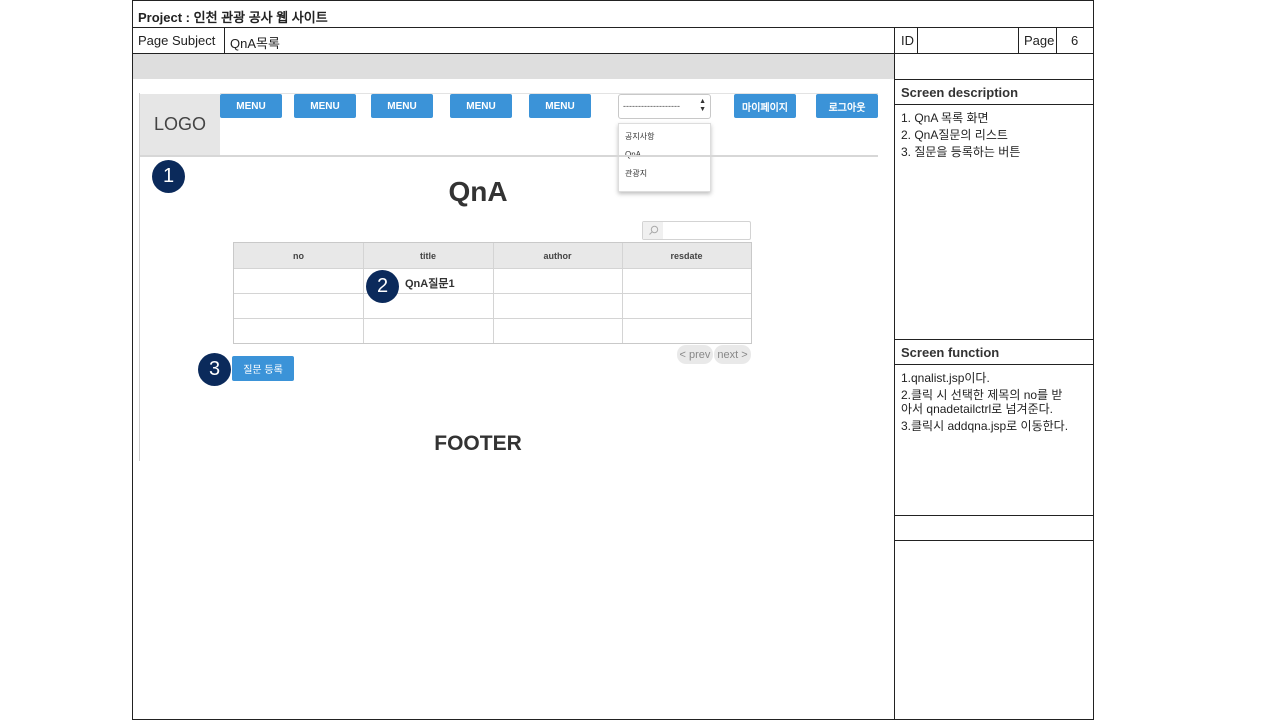 Image resolution: width=1280 pixels, height=720 pixels. I want to click on logout-button: 로그아웃, so click(847, 106).